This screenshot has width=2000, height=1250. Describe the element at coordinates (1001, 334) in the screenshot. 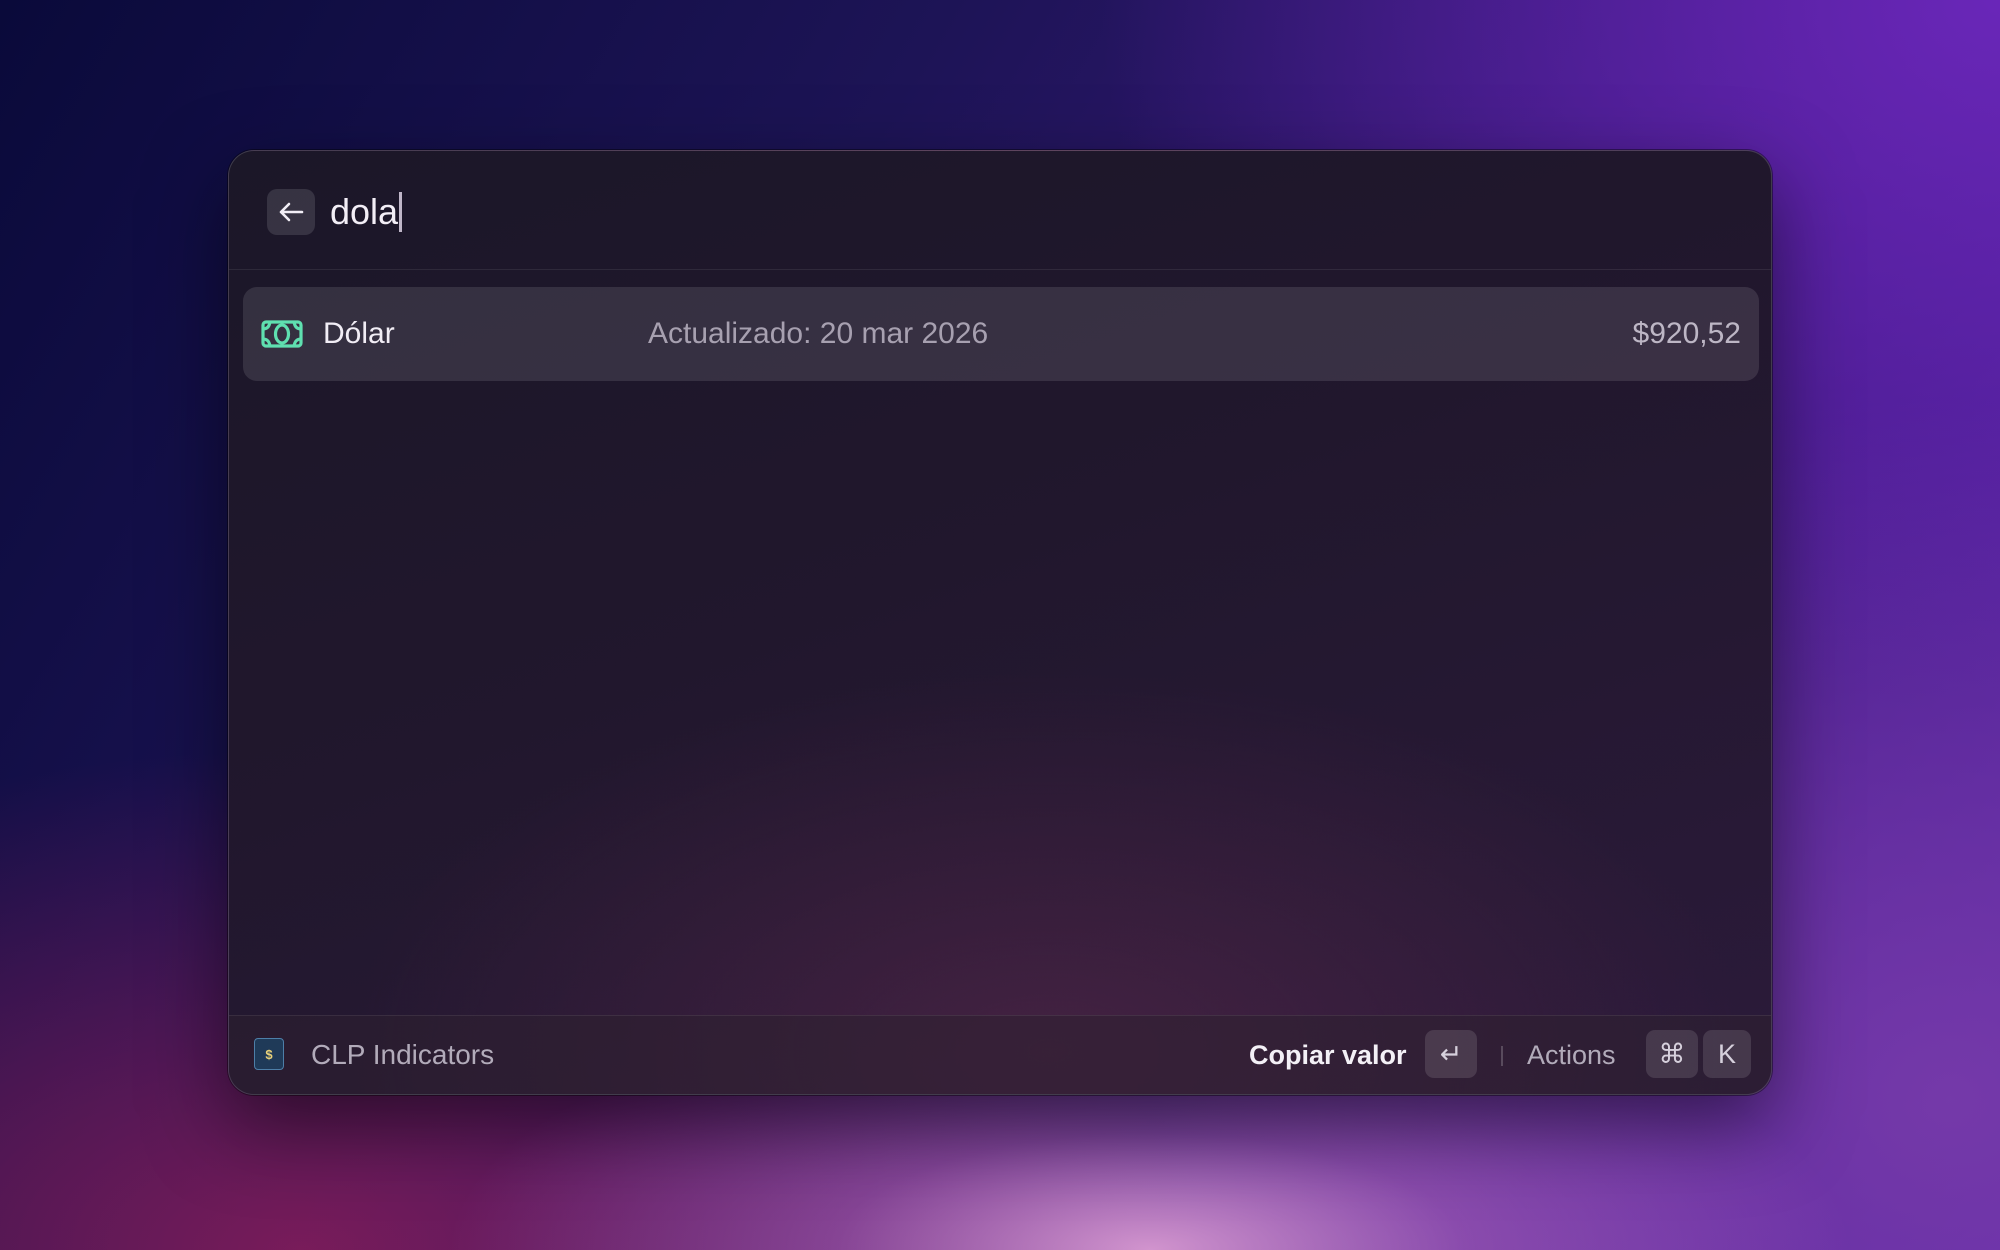

I see `list-item: Dólar Actualizado: 20 mar 2026 $920,52` at that location.